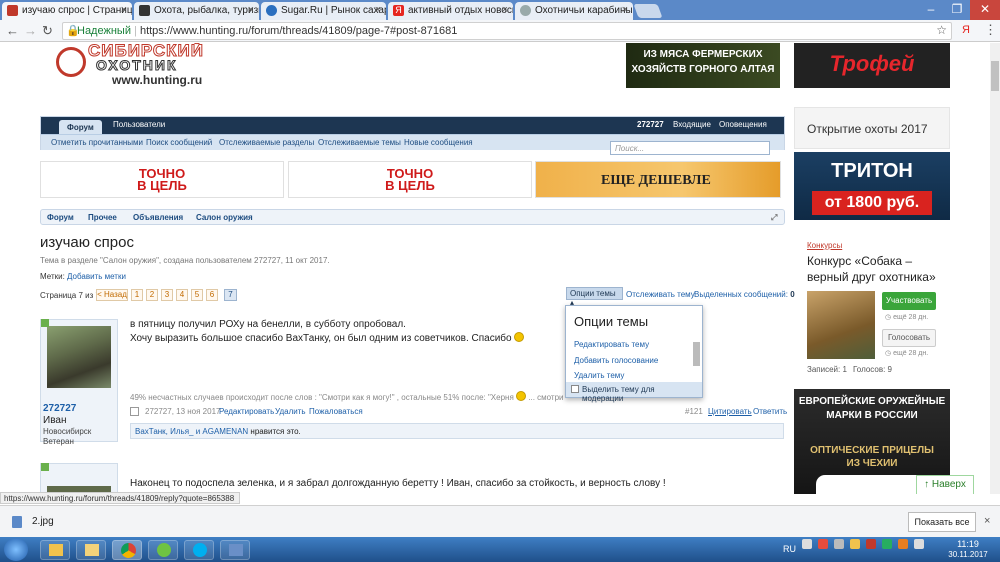 This screenshot has width=1000, height=562. What do you see at coordinates (634, 392) in the screenshot?
I see `menu-item-moderate: Выделить тему для модерации` at bounding box center [634, 392].